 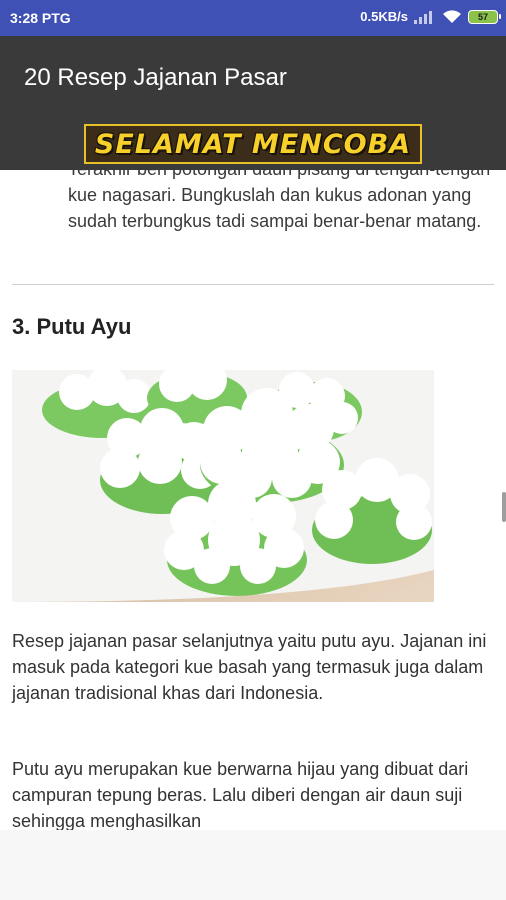 I want to click on status-right-group: 0.5KB/s 57, so click(x=430, y=16).